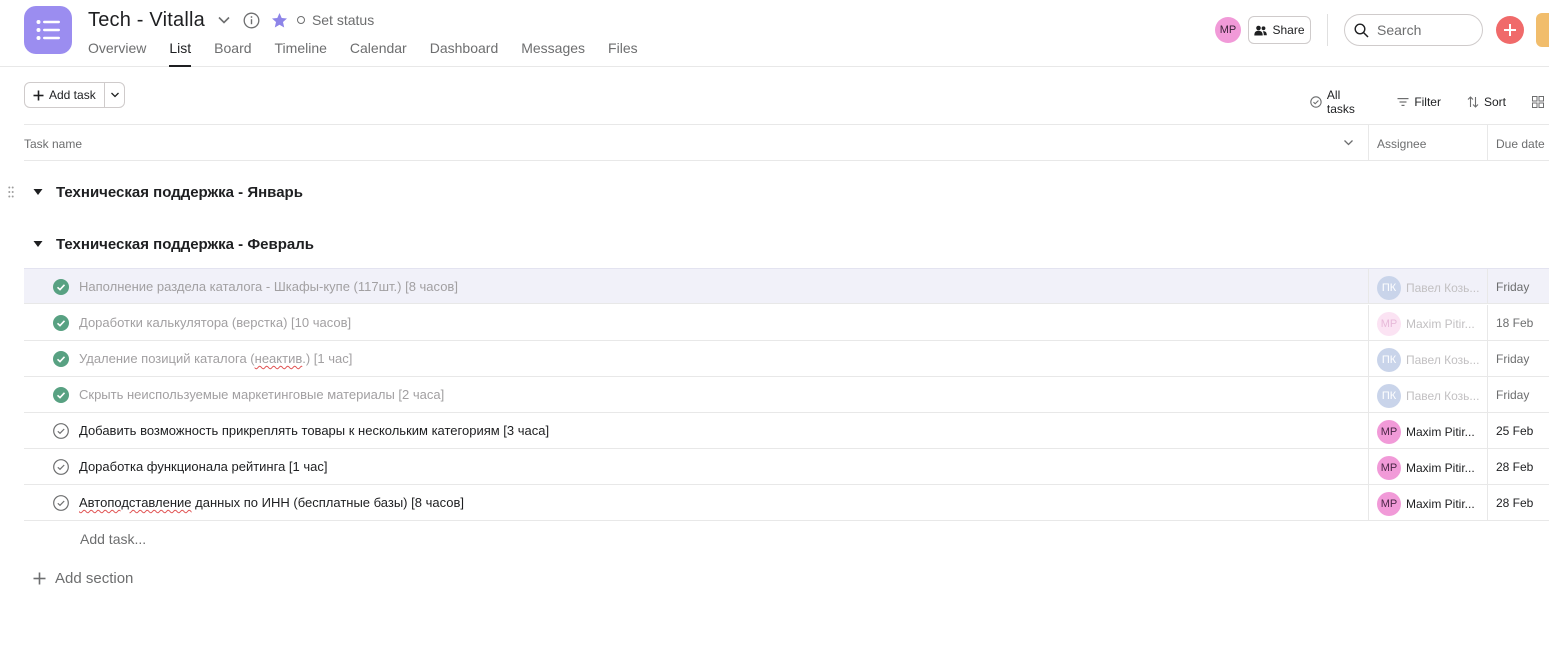  Describe the element at coordinates (53, 144) in the screenshot. I see `column-task-name: Task name` at that location.